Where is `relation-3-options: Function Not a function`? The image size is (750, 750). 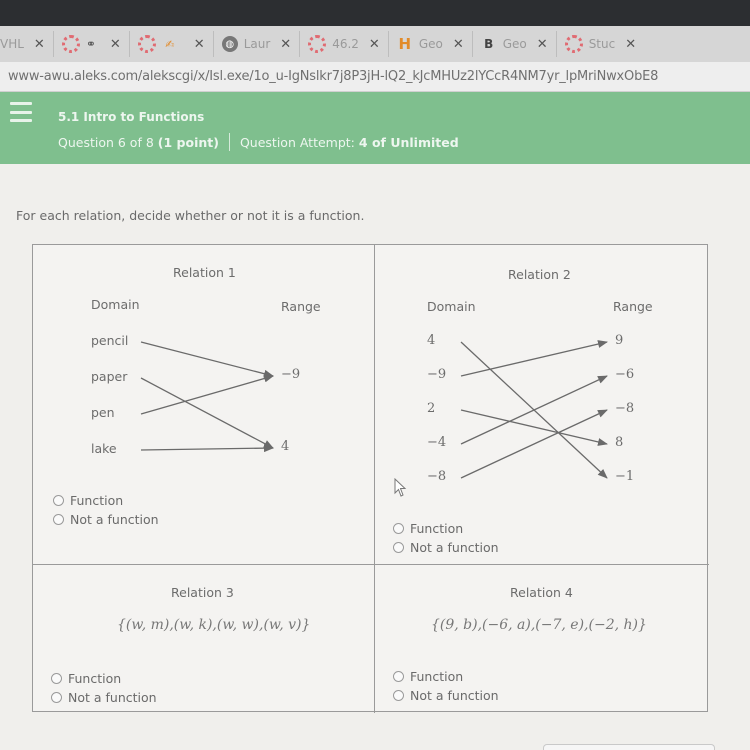
relation-3-options: Function Not a function is located at coordinates (104, 688).